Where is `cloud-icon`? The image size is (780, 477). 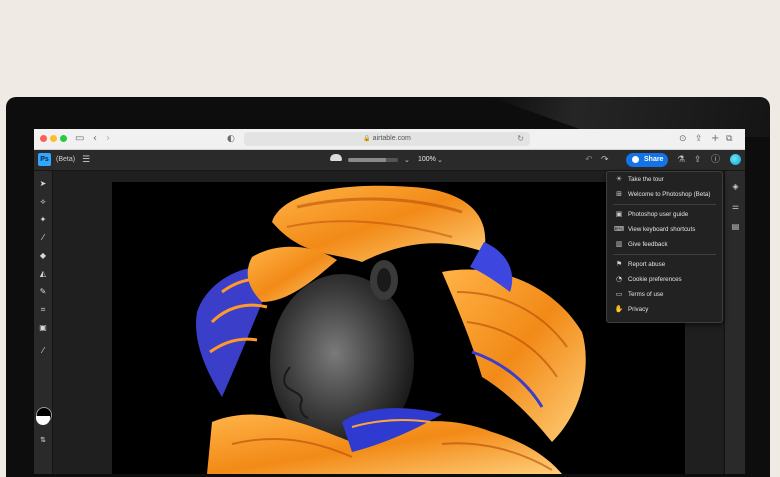 cloud-icon is located at coordinates (336, 157).